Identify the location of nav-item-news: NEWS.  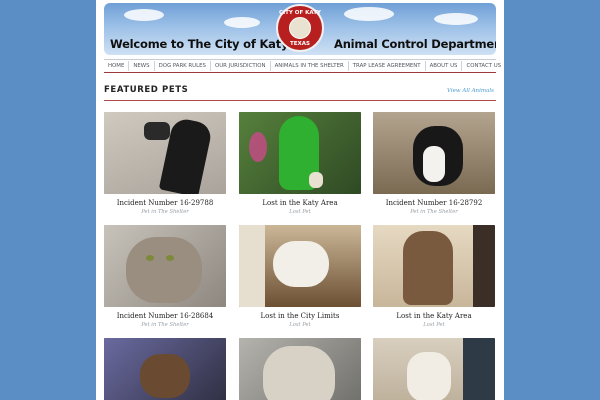
(142, 66).